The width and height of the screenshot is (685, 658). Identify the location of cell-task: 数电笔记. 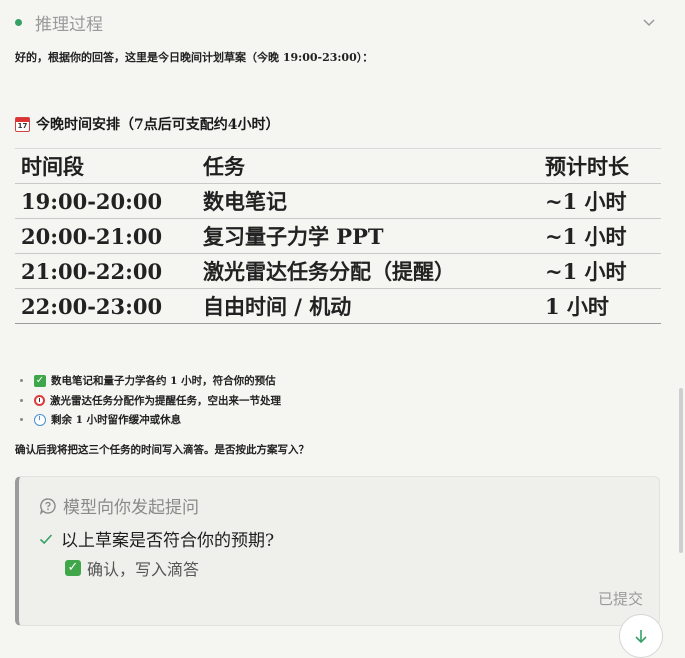
(368, 201).